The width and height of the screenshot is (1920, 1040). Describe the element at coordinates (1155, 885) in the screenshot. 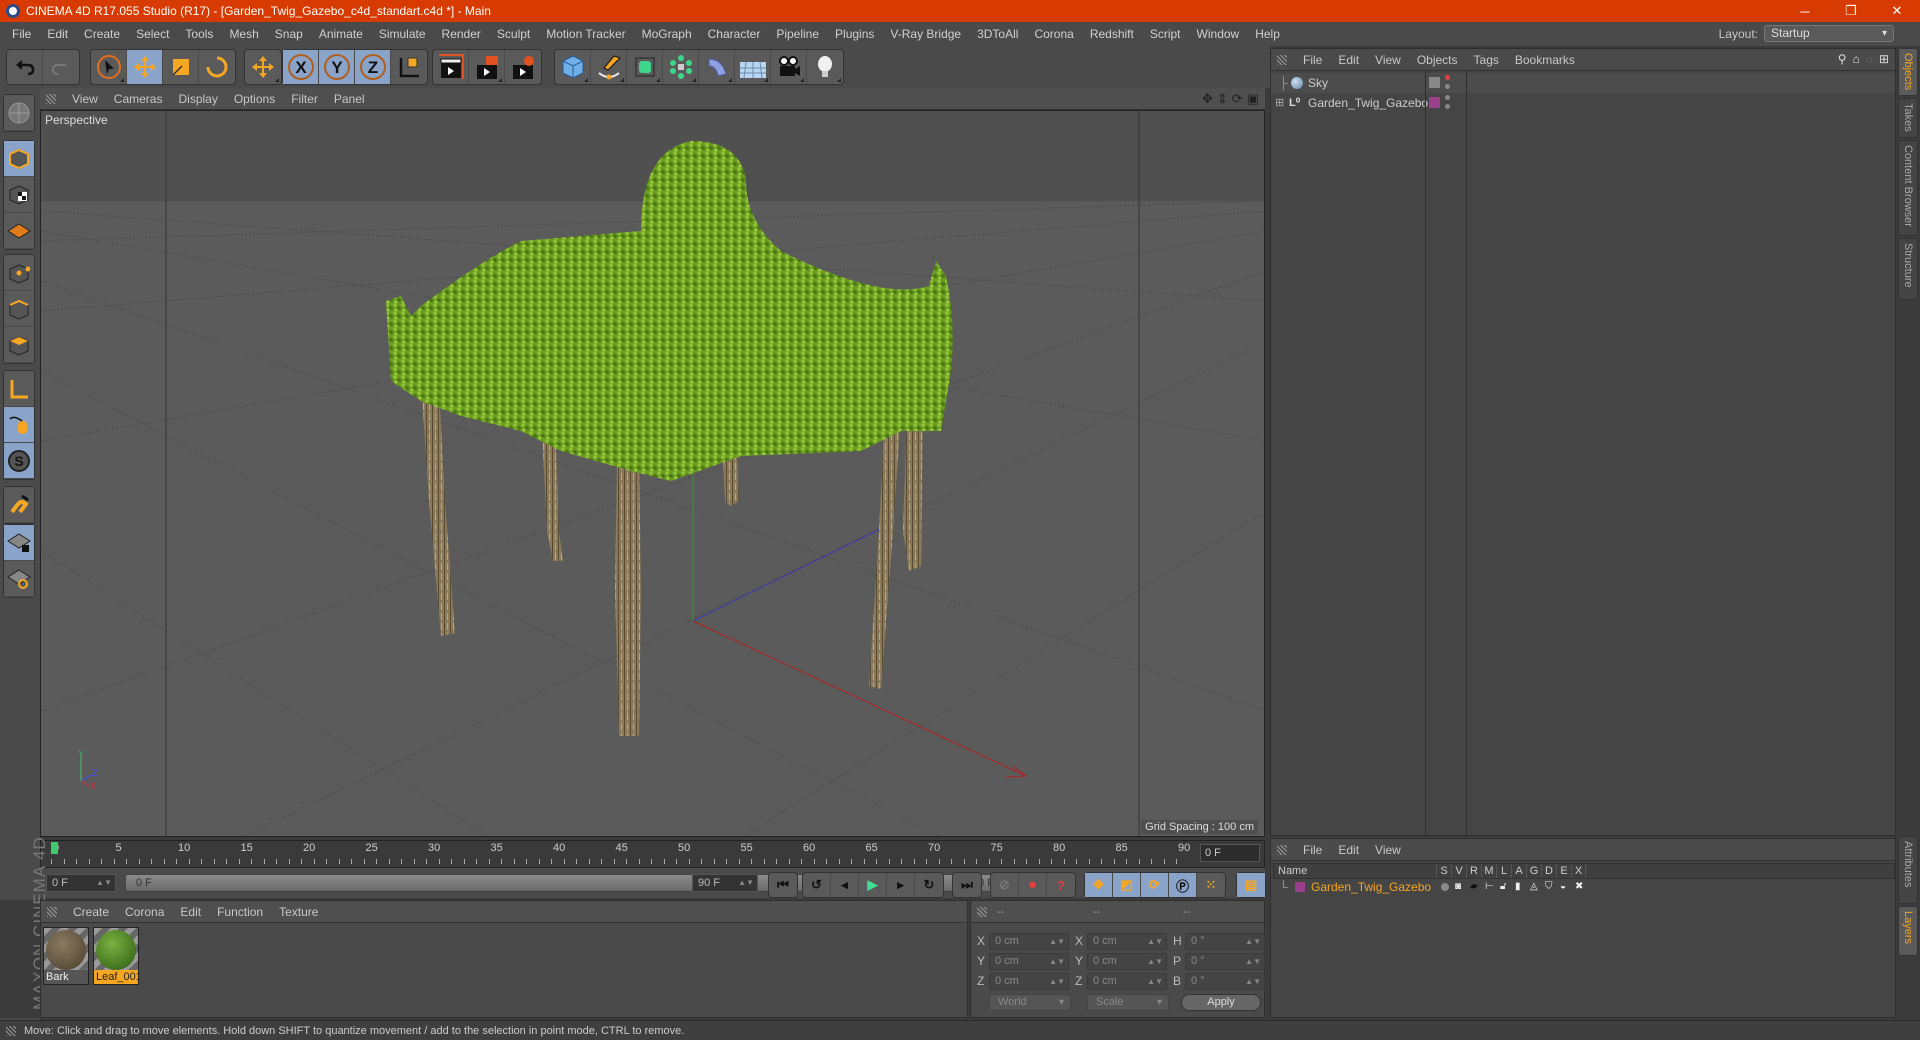

I see `key-rotation-icon: ⟳` at that location.